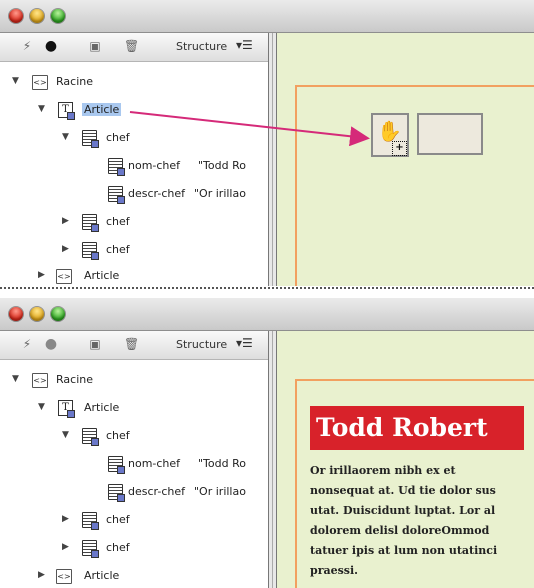 The height and width of the screenshot is (588, 534). Describe the element at coordinates (134, 549) in the screenshot. I see `tree-row-chef-3: ▶ chef` at that location.